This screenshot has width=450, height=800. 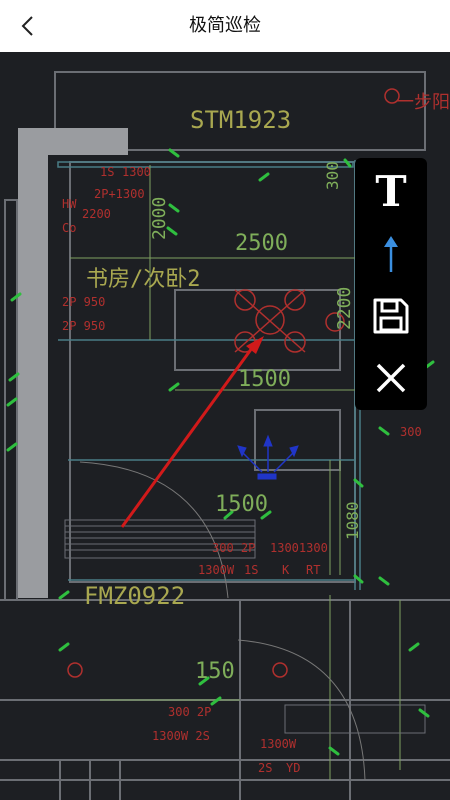 What do you see at coordinates (299, 548) in the screenshot?
I see `val-13001300: 13001300` at bounding box center [299, 548].